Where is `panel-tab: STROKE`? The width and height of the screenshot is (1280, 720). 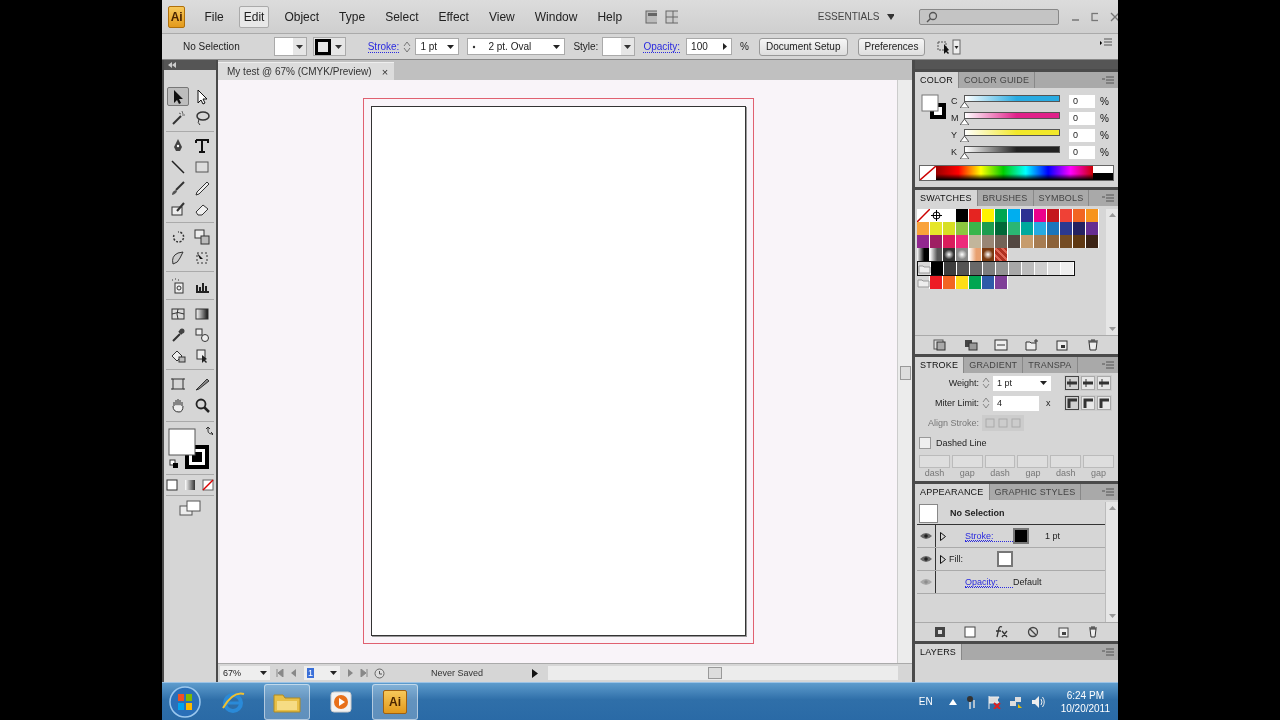
panel-tab: STROKE is located at coordinates (940, 365).